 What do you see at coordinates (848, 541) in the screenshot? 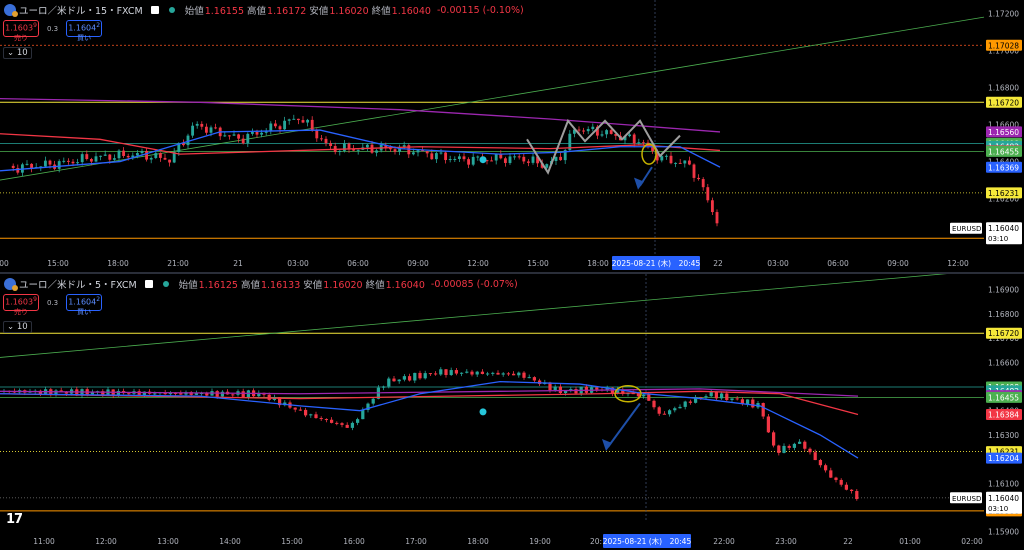
I see `x-tick-label: 22` at bounding box center [848, 541].